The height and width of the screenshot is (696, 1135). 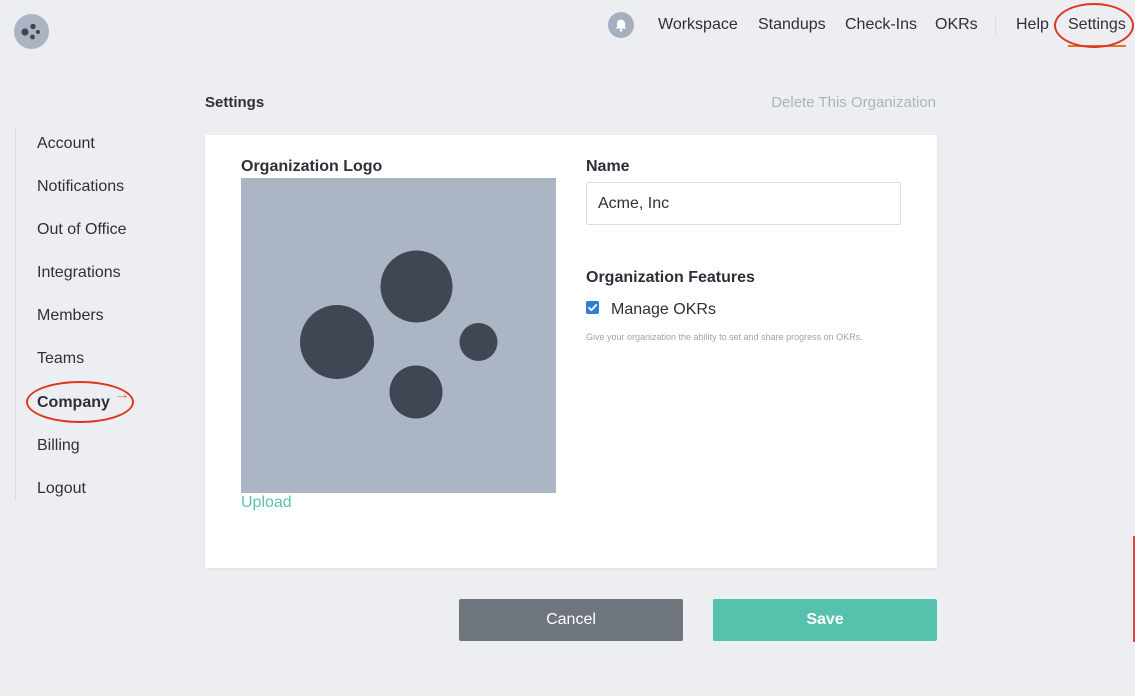 What do you see at coordinates (698, 25) in the screenshot?
I see `nav-workspace: Workspace` at bounding box center [698, 25].